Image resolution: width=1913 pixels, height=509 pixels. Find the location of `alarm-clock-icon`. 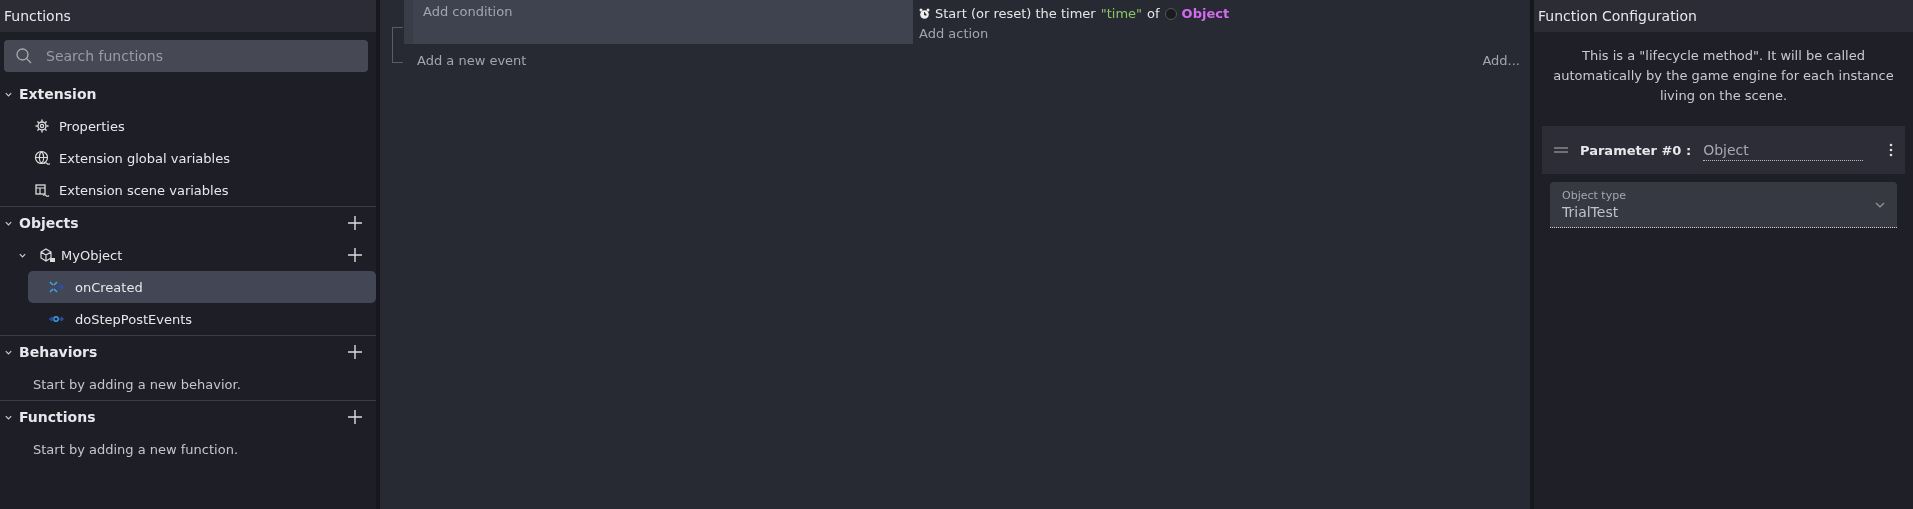

alarm-clock-icon is located at coordinates (924, 13).